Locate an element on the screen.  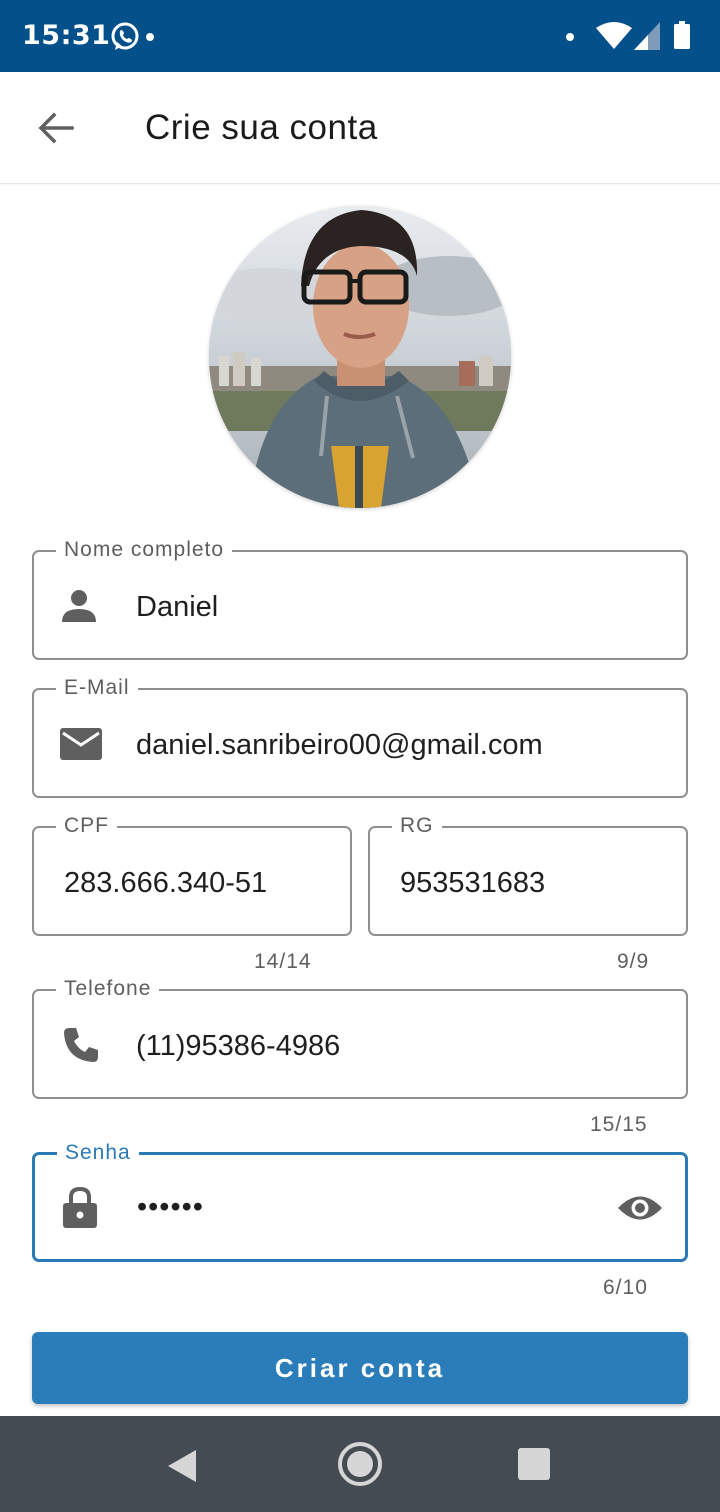
nav-home-icon is located at coordinates (360, 1464).